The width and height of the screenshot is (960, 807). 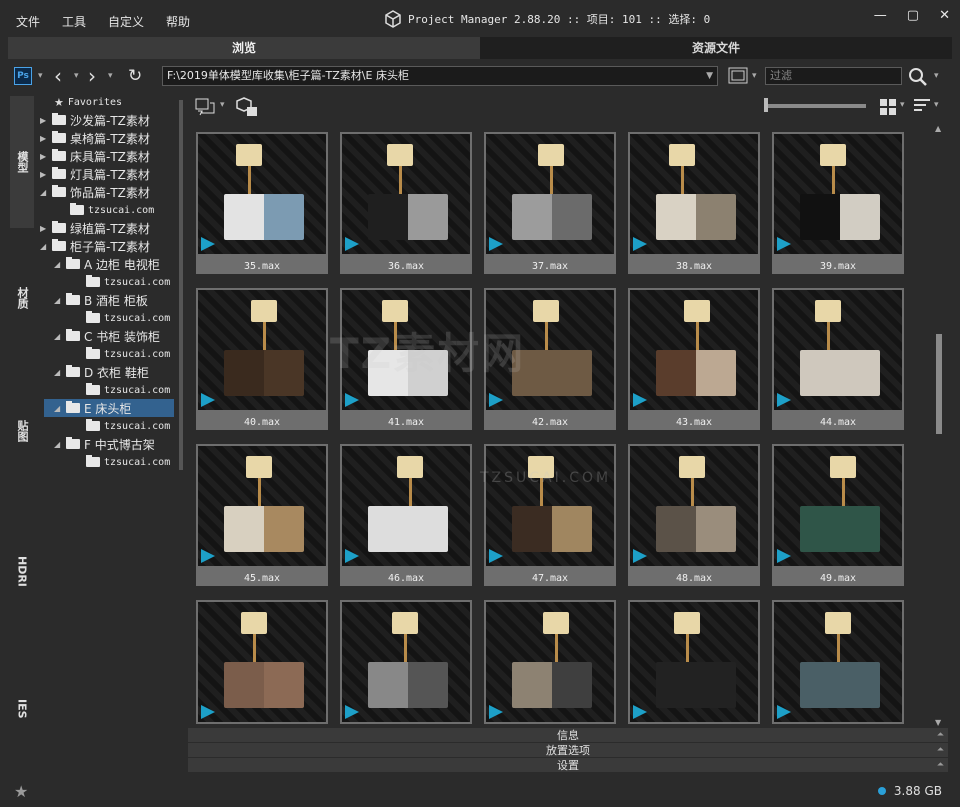 I want to click on path-field: F:\2019单体模型库收集\柜子篇-TZ素材\E 床头柜 ▼, so click(x=440, y=76).